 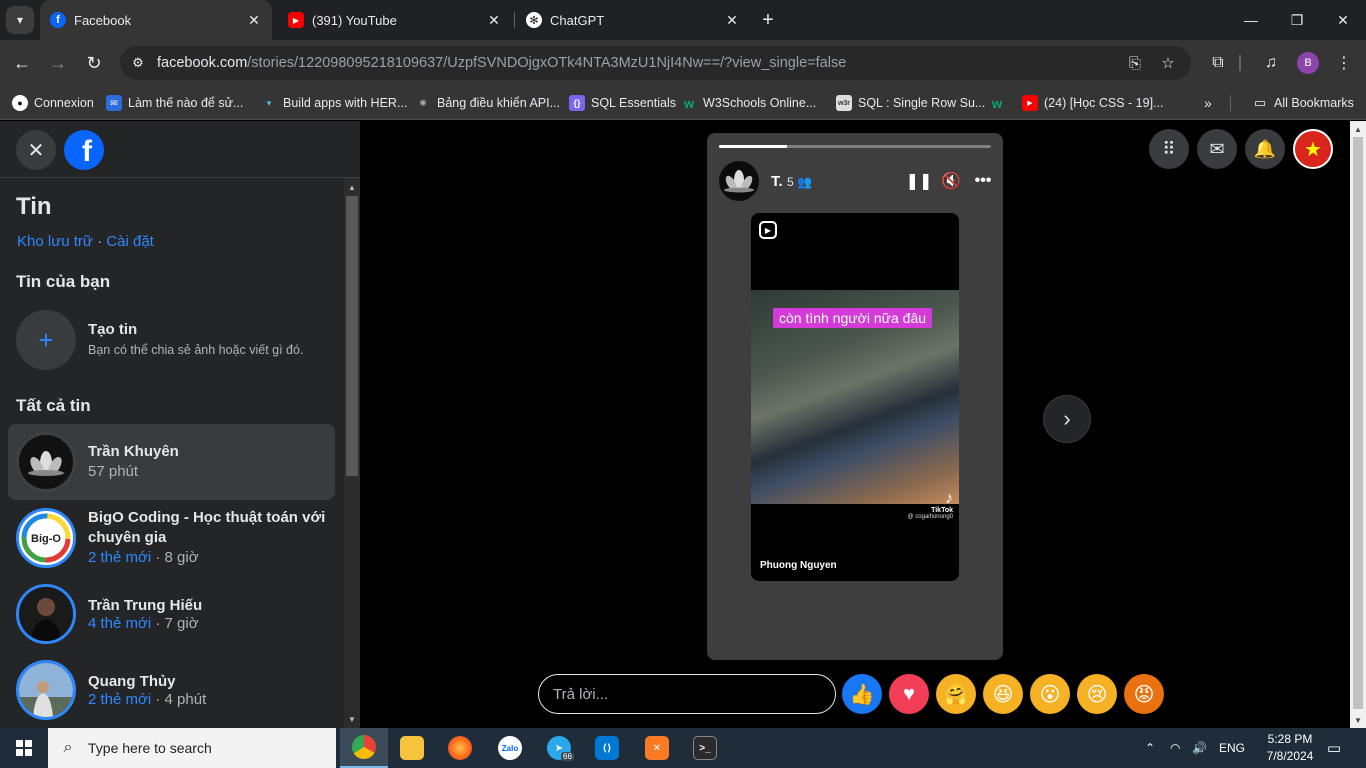 I want to click on settings-link: Cài đặt, so click(x=130, y=241).